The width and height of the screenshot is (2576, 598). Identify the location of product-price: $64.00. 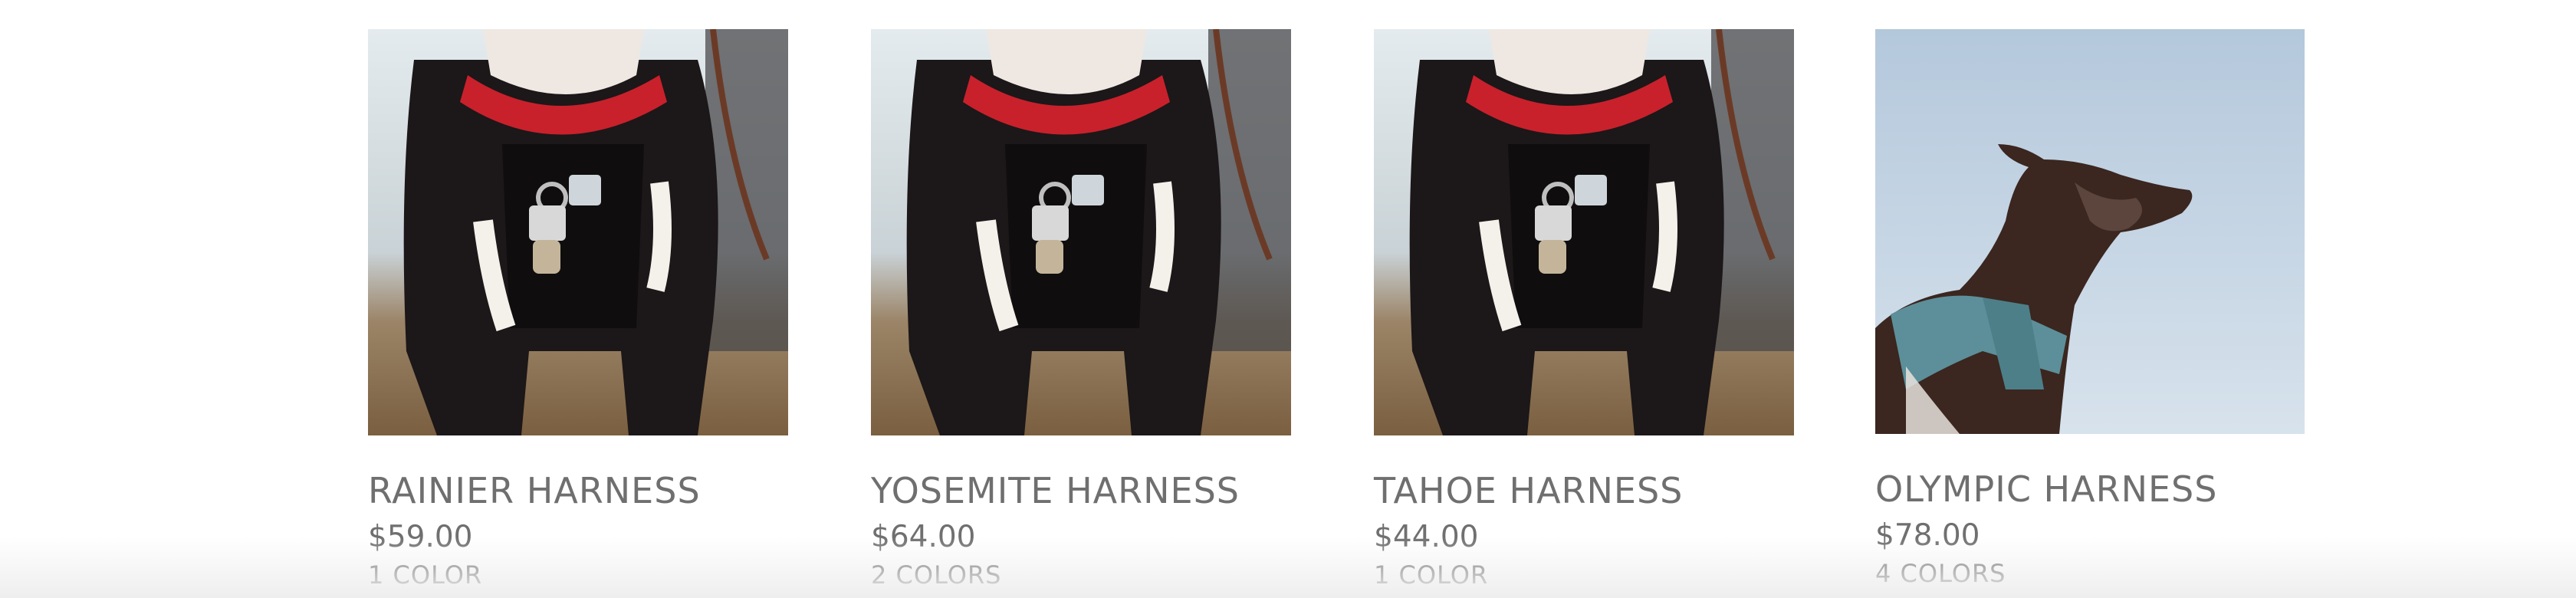
(923, 537).